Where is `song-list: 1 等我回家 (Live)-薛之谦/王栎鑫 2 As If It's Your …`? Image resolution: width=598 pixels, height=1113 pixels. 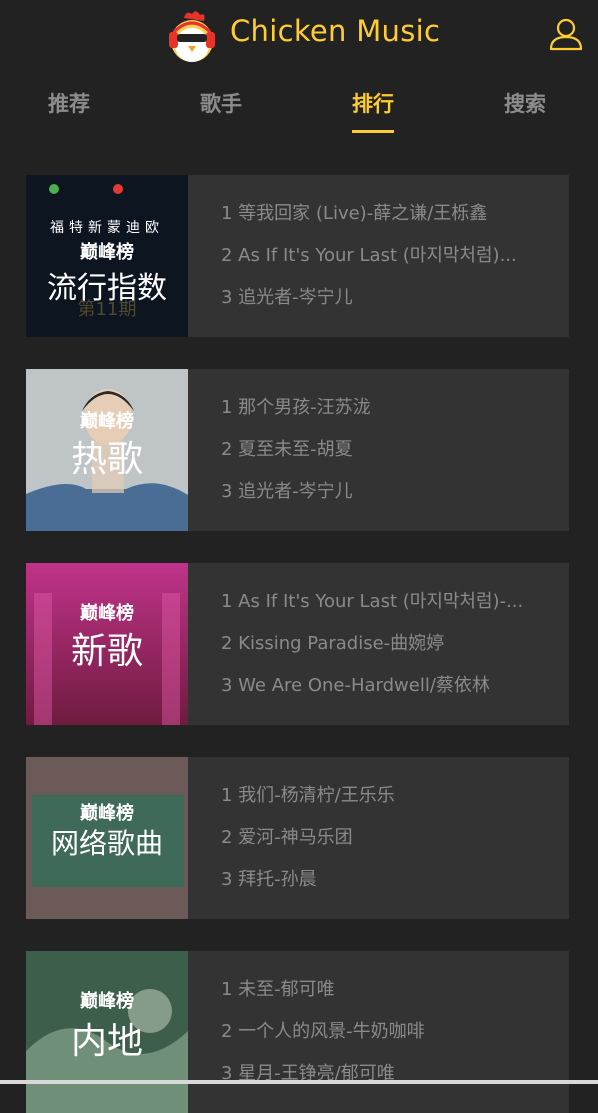 song-list: 1 等我回家 (Live)-薛之谦/王栎鑫 2 As If It's Your … is located at coordinates (386, 256).